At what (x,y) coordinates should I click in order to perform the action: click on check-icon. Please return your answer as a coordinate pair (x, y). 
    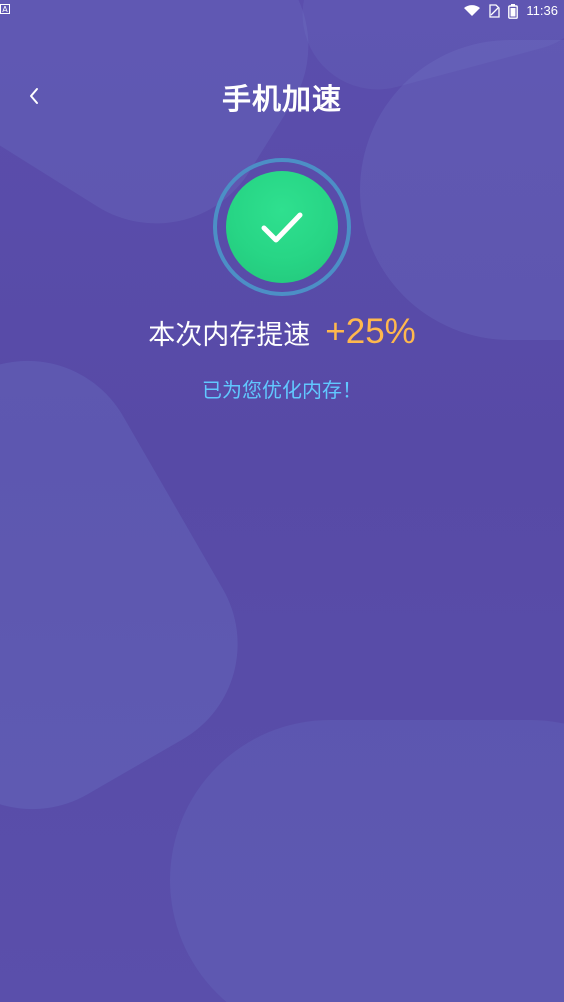
    Looking at the image, I should click on (282, 227).